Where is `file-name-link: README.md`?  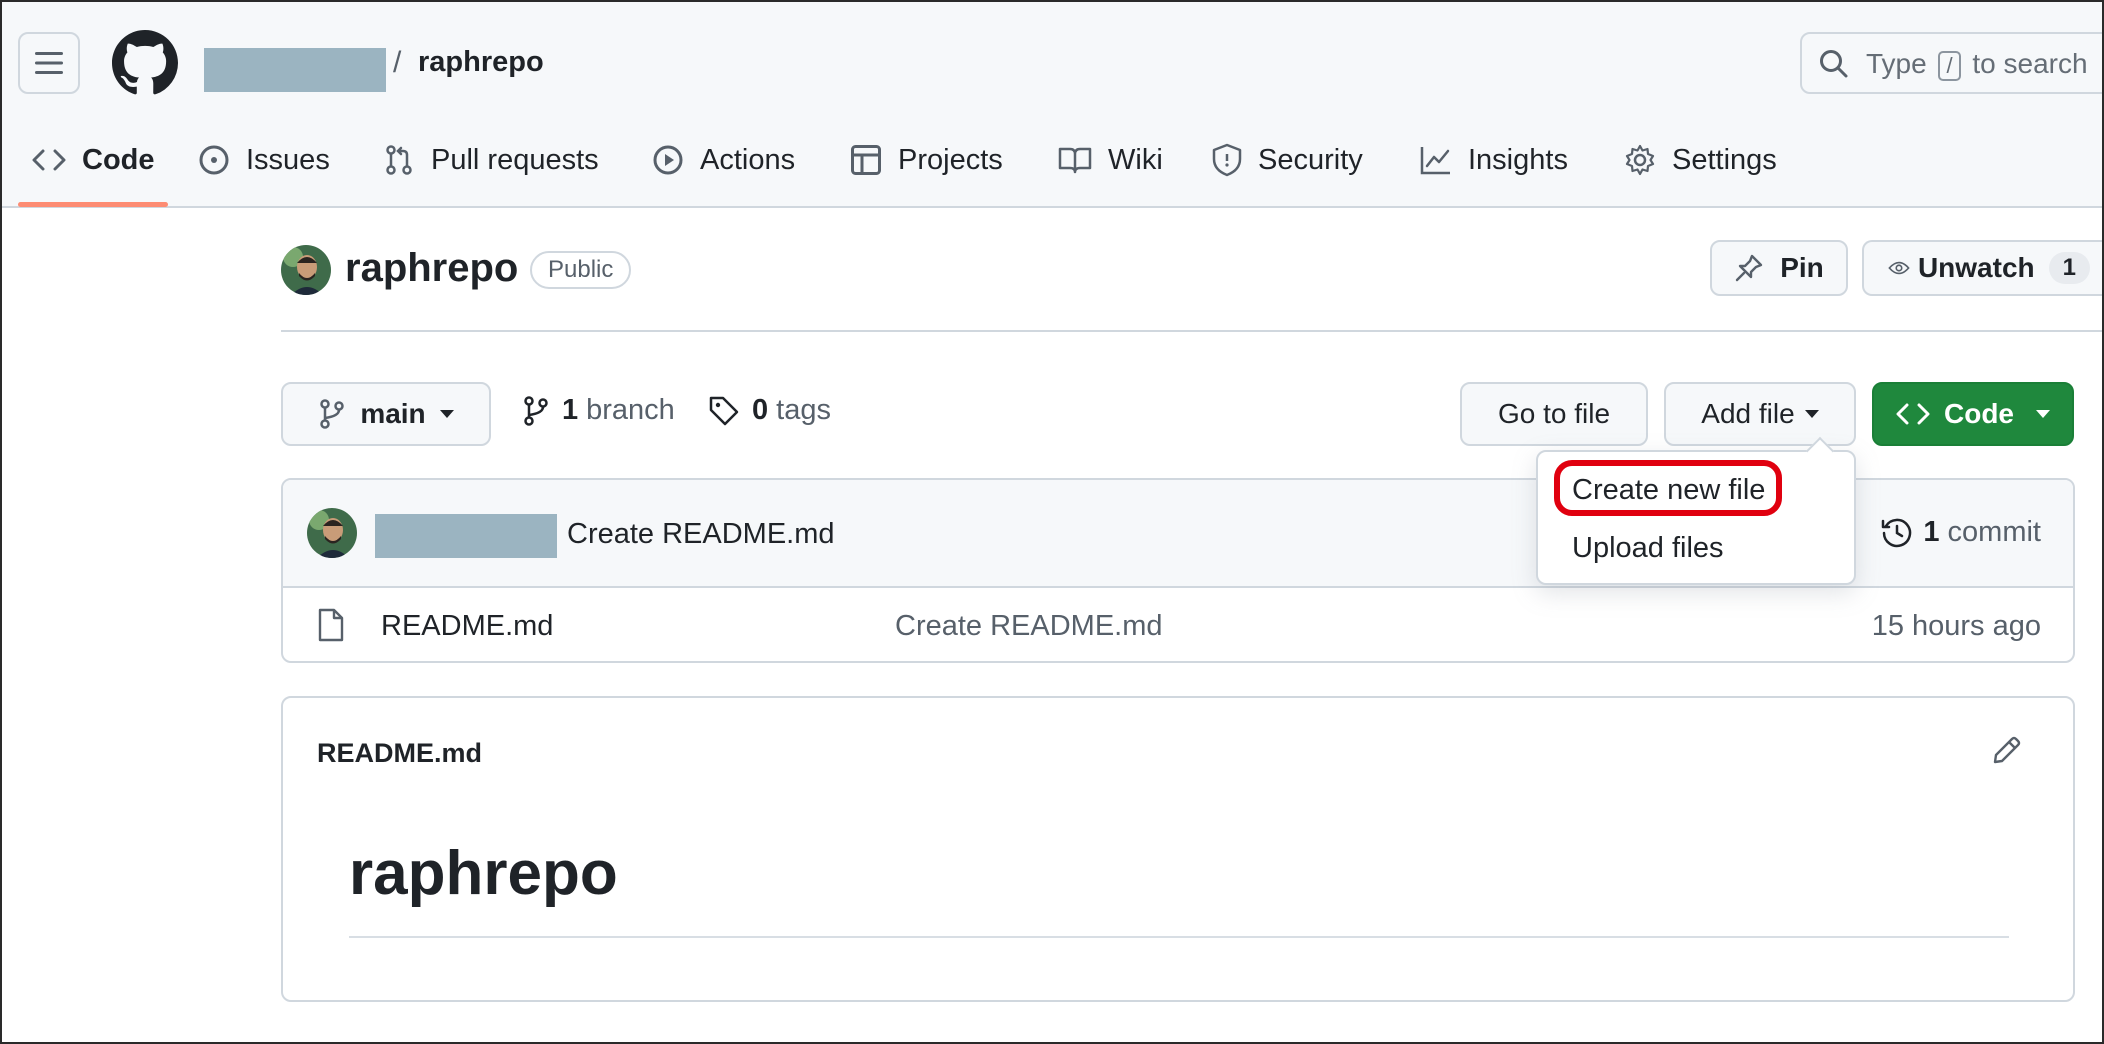
file-name-link: README.md is located at coordinates (467, 626).